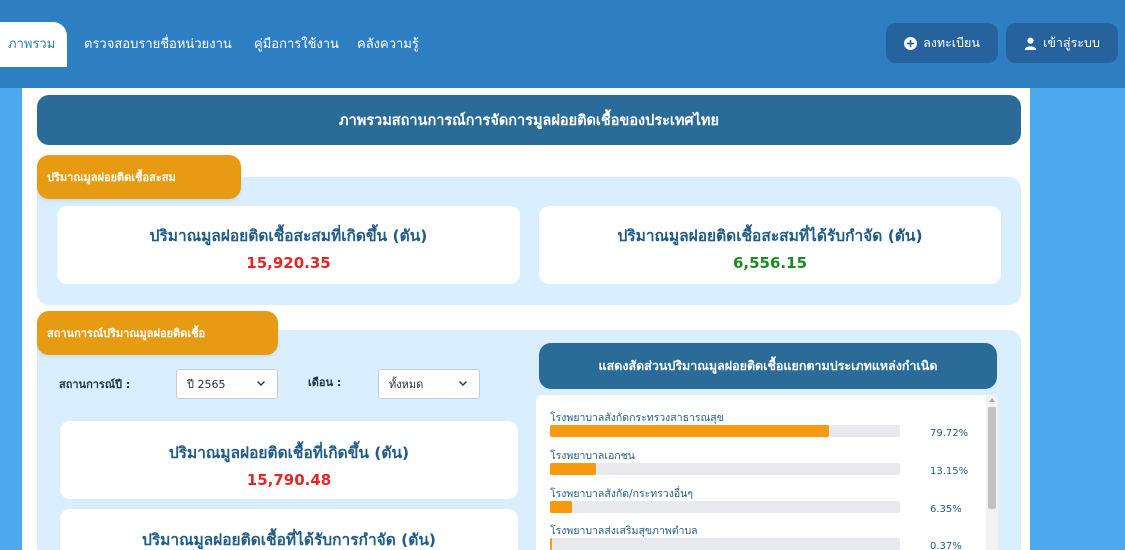  Describe the element at coordinates (388, 44) in the screenshot. I see `tab-knowledge-base: คลังความรู้` at that location.